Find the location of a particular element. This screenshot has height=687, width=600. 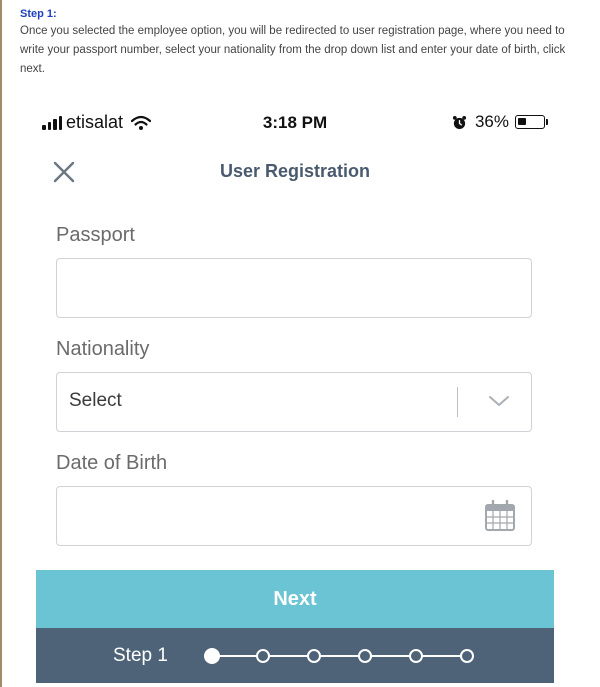

dob-field-box is located at coordinates (294, 516).